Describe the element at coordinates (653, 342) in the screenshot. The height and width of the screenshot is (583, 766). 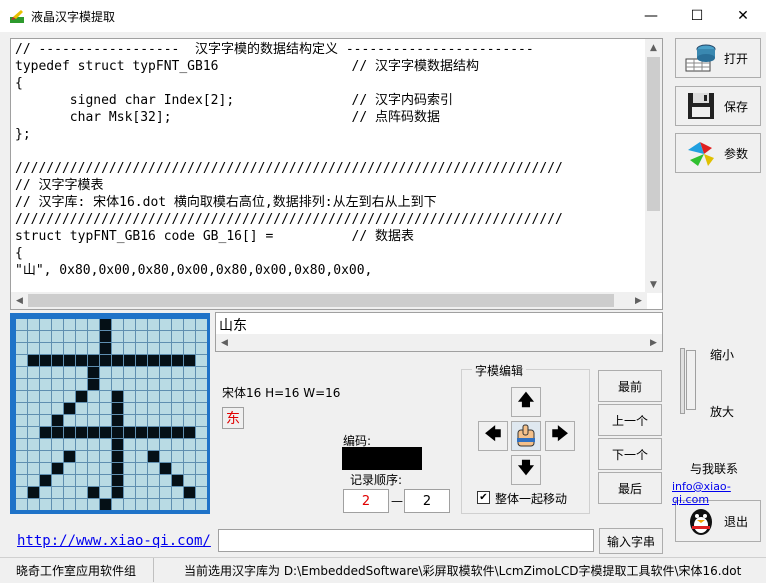
I see `text-scroll-right-icon: ▶` at that location.